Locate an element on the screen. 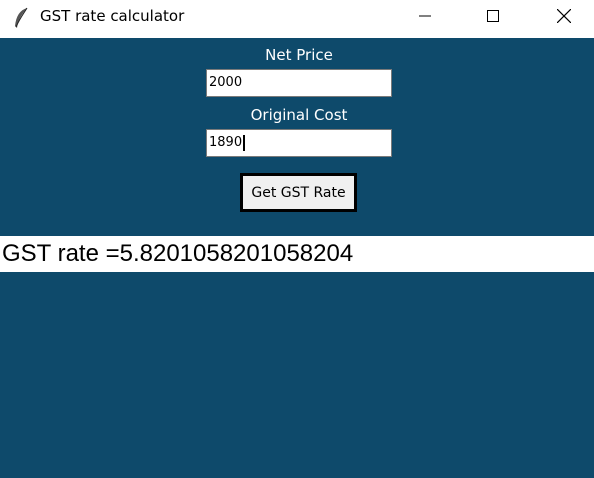 This screenshot has height=478, width=594. close-button is located at coordinates (564, 16).